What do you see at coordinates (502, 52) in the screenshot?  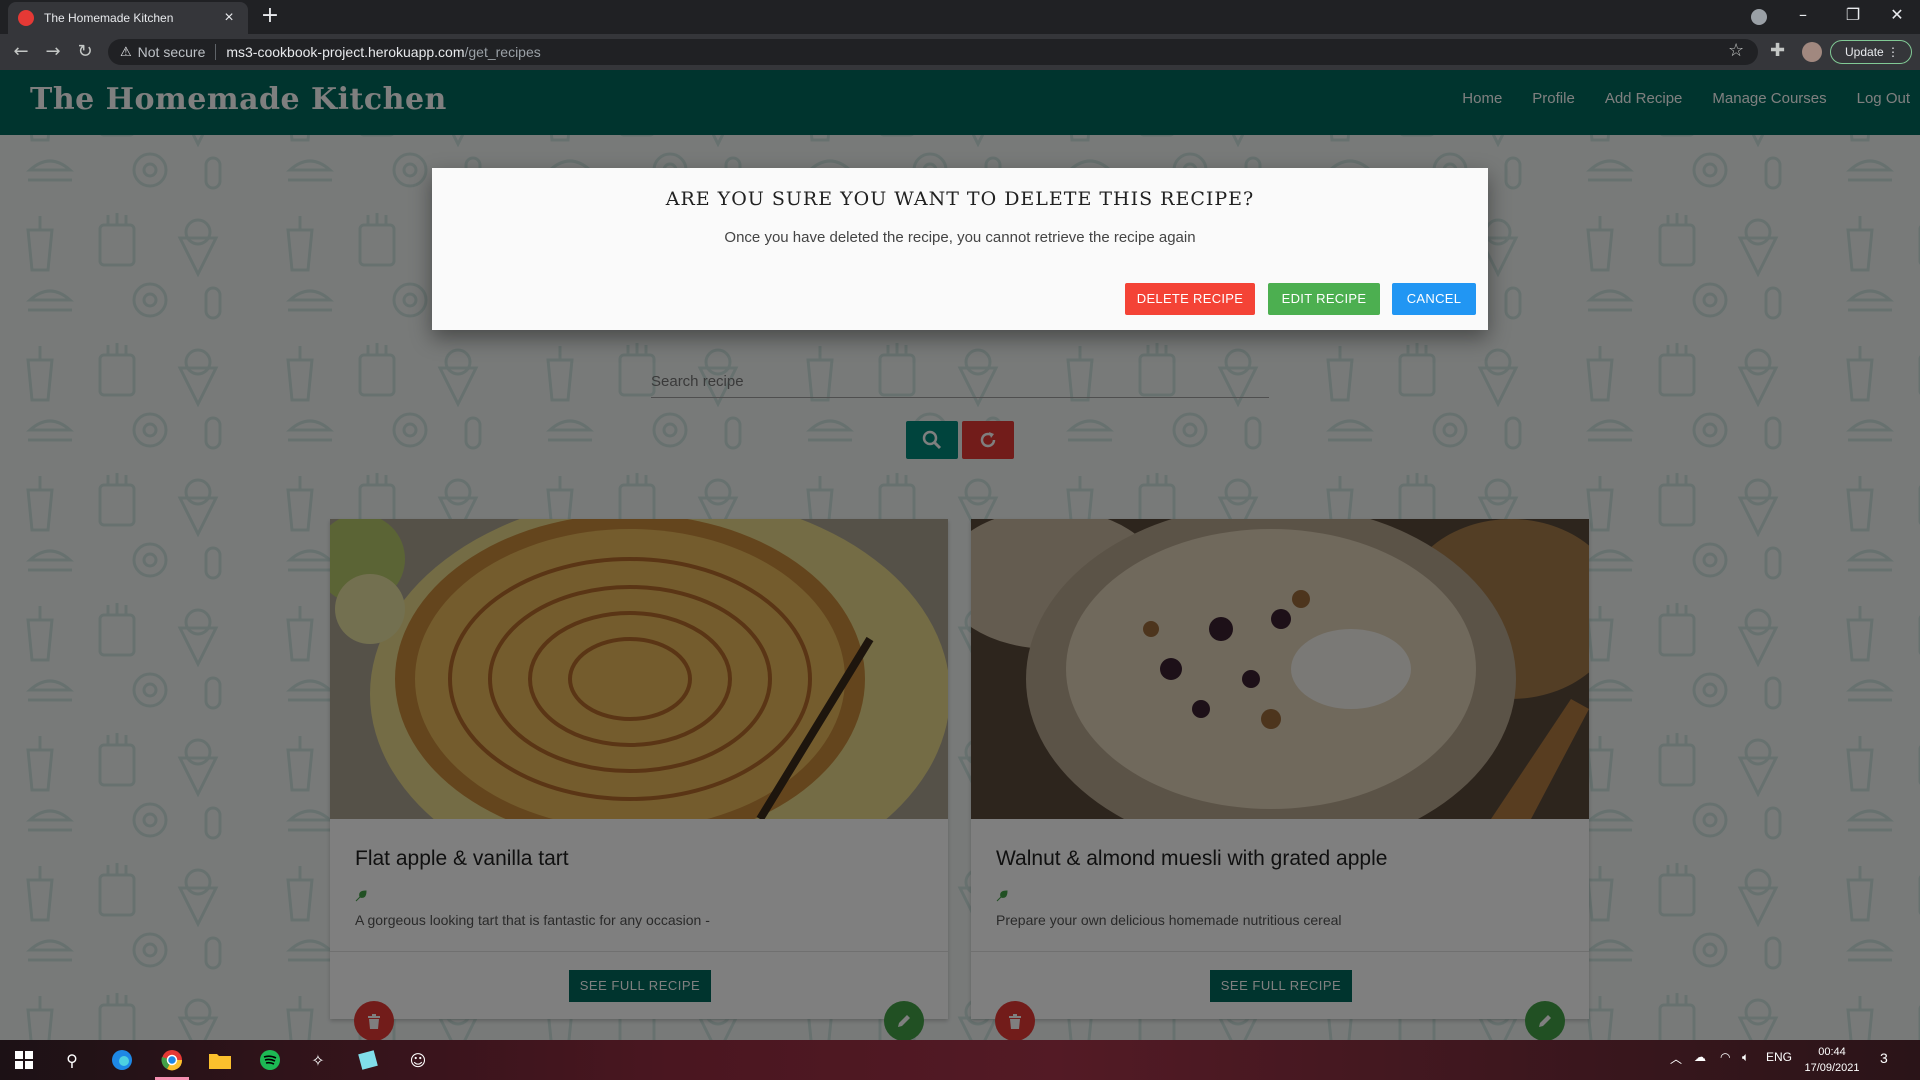 I see `url-path: /get_recipes` at bounding box center [502, 52].